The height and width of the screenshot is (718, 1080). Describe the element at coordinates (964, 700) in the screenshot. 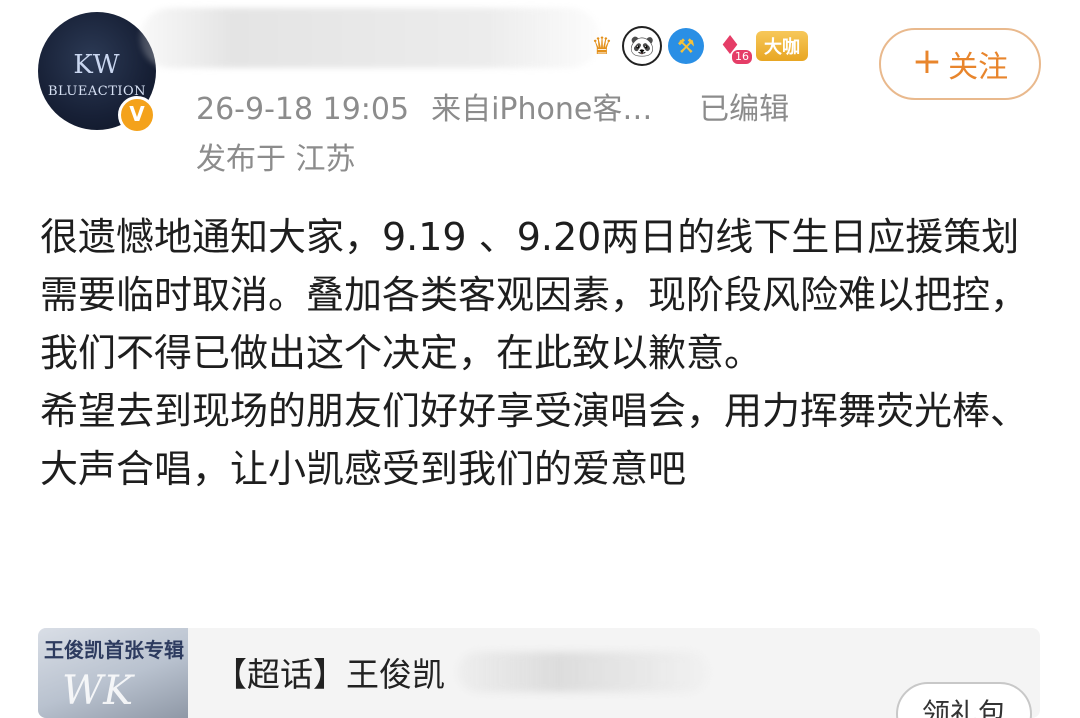

I see `claim-gift-button: 领礼包` at that location.